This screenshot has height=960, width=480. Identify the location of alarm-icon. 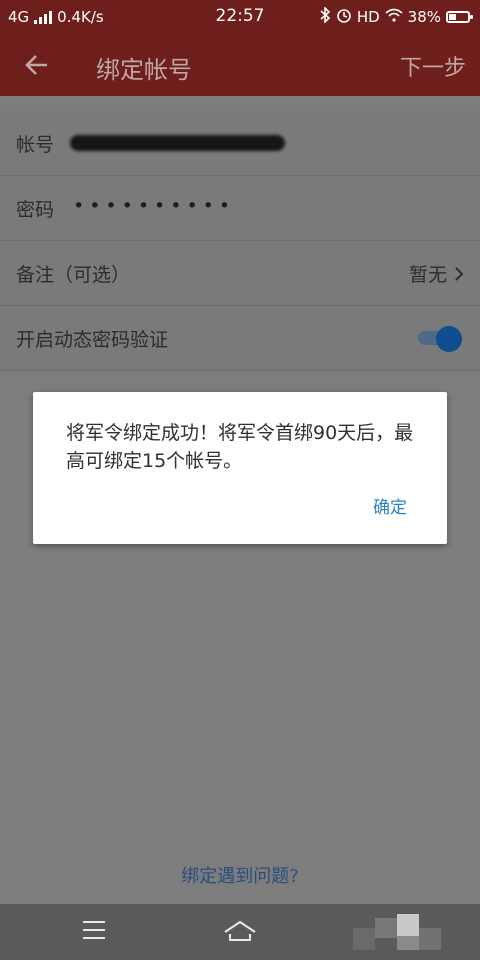
(344, 17).